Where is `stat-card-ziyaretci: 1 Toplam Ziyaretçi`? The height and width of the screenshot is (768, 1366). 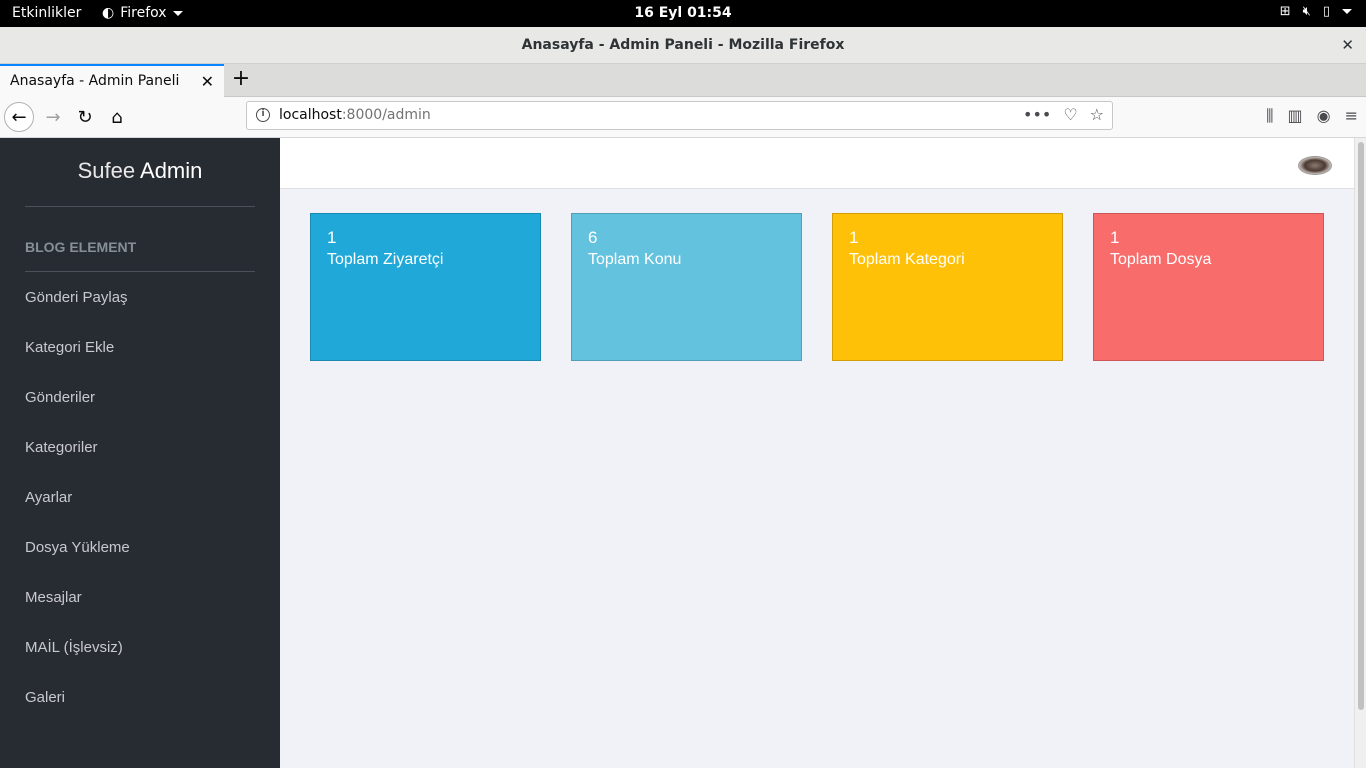
stat-card-ziyaretci: 1 Toplam Ziyaretçi is located at coordinates (425, 287).